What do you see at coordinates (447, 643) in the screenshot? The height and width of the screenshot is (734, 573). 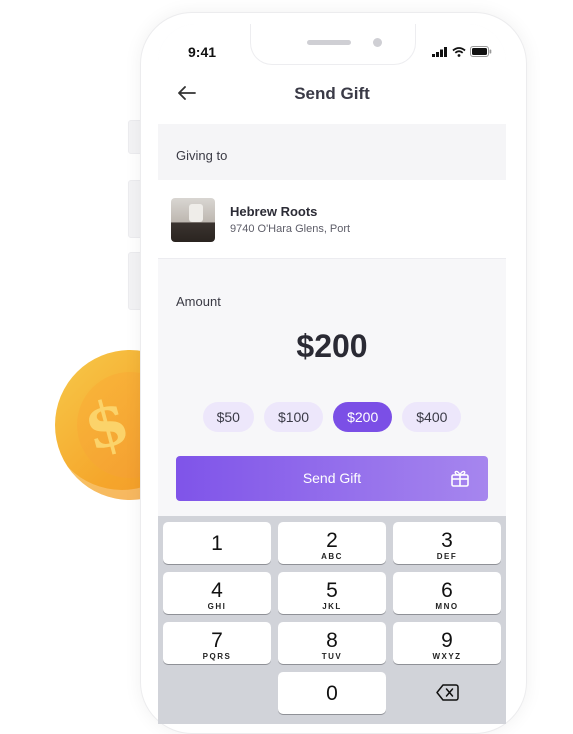 I see `key-9: 9 WXYZ` at bounding box center [447, 643].